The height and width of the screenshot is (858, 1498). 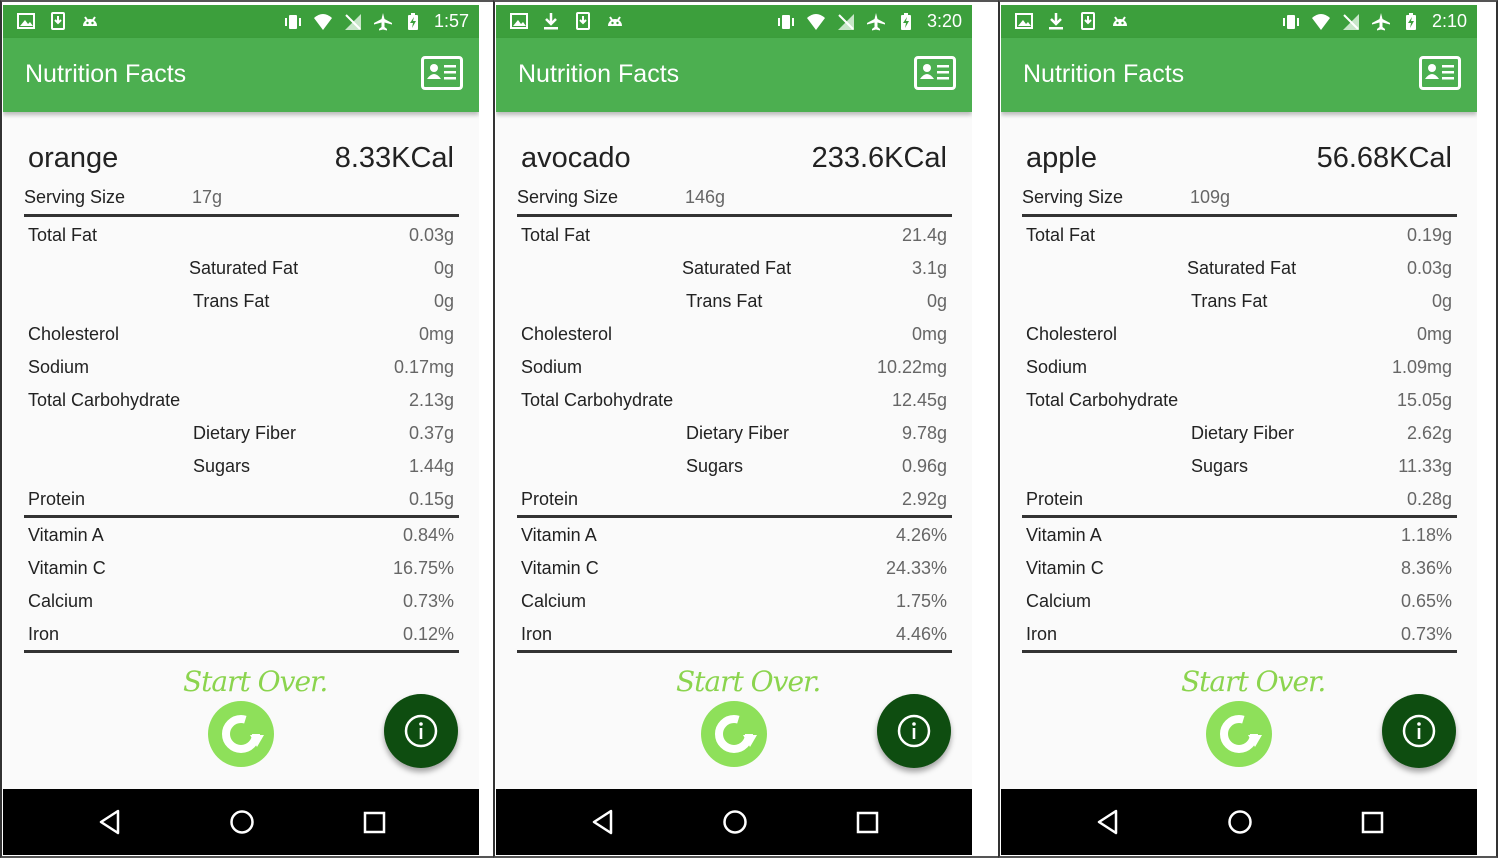 I want to click on serving-size-value: 146g, so click(x=705, y=197).